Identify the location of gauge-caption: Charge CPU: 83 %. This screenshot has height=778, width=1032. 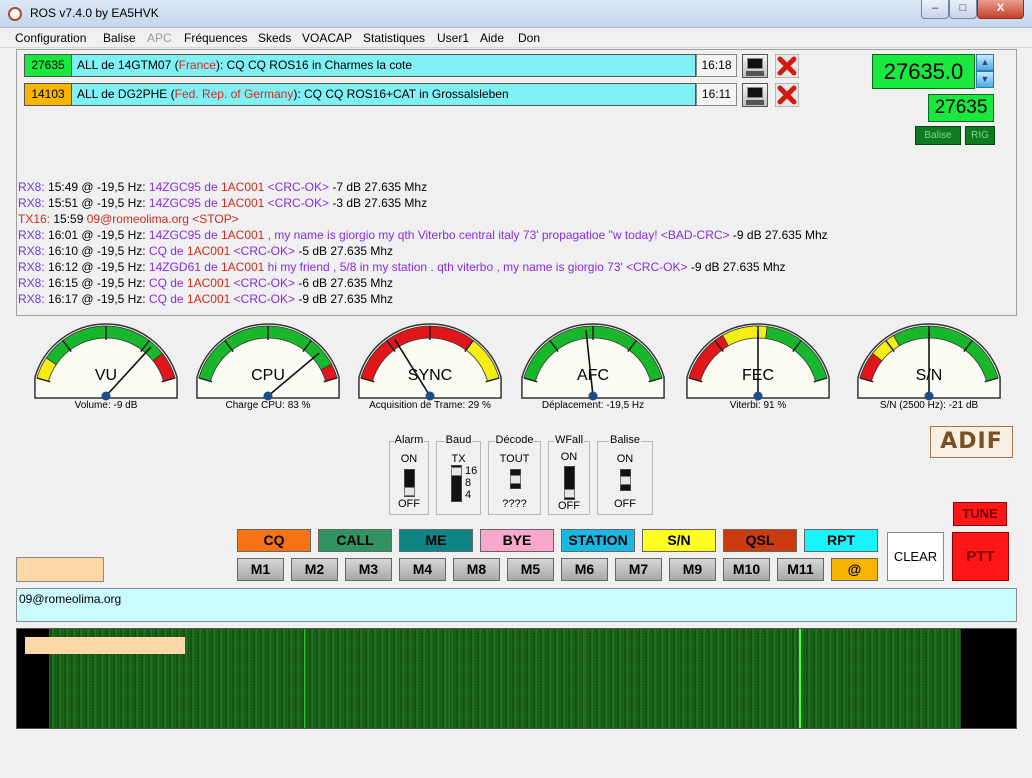
(268, 405).